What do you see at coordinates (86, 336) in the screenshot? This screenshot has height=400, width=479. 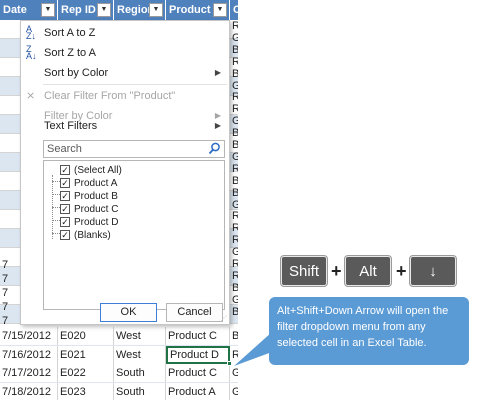 I see `table-cell: E020` at bounding box center [86, 336].